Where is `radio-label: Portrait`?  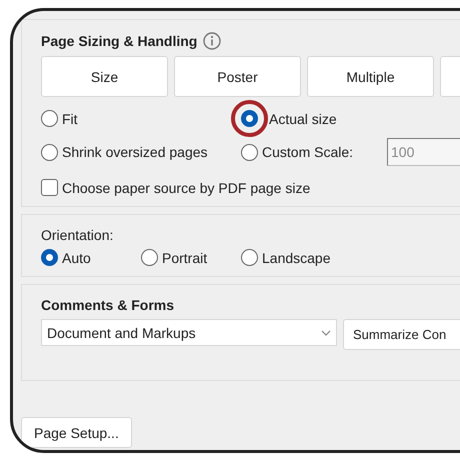 radio-label: Portrait is located at coordinates (185, 258).